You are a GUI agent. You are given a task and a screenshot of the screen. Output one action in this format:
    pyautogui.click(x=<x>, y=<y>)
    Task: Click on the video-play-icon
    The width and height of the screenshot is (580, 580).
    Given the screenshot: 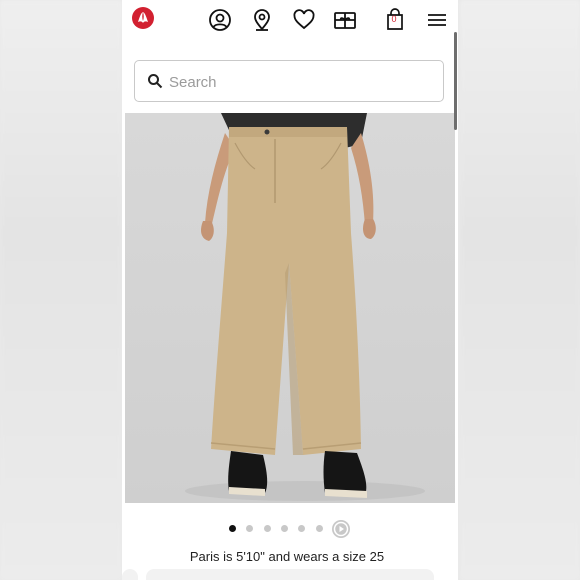 What is the action you would take?
    pyautogui.click(x=341, y=529)
    